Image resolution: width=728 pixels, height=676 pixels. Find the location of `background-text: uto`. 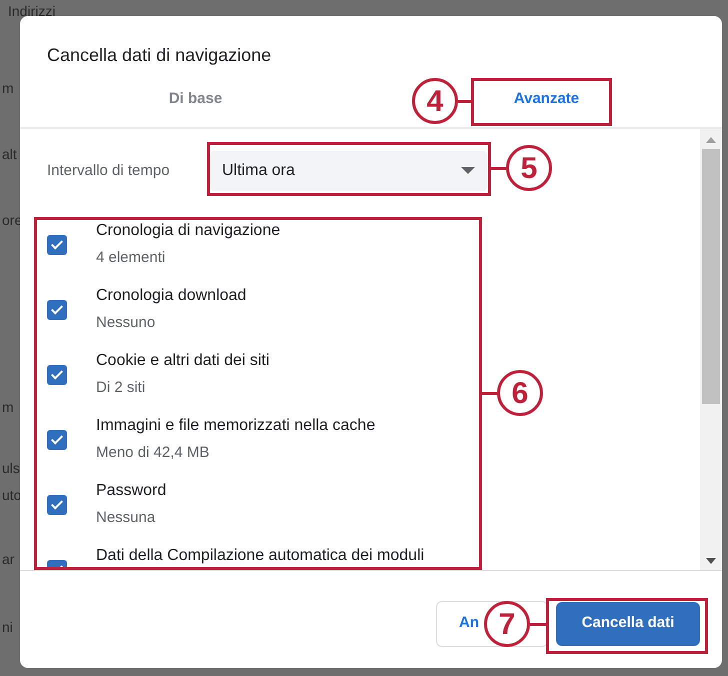

background-text: uto is located at coordinates (12, 495).